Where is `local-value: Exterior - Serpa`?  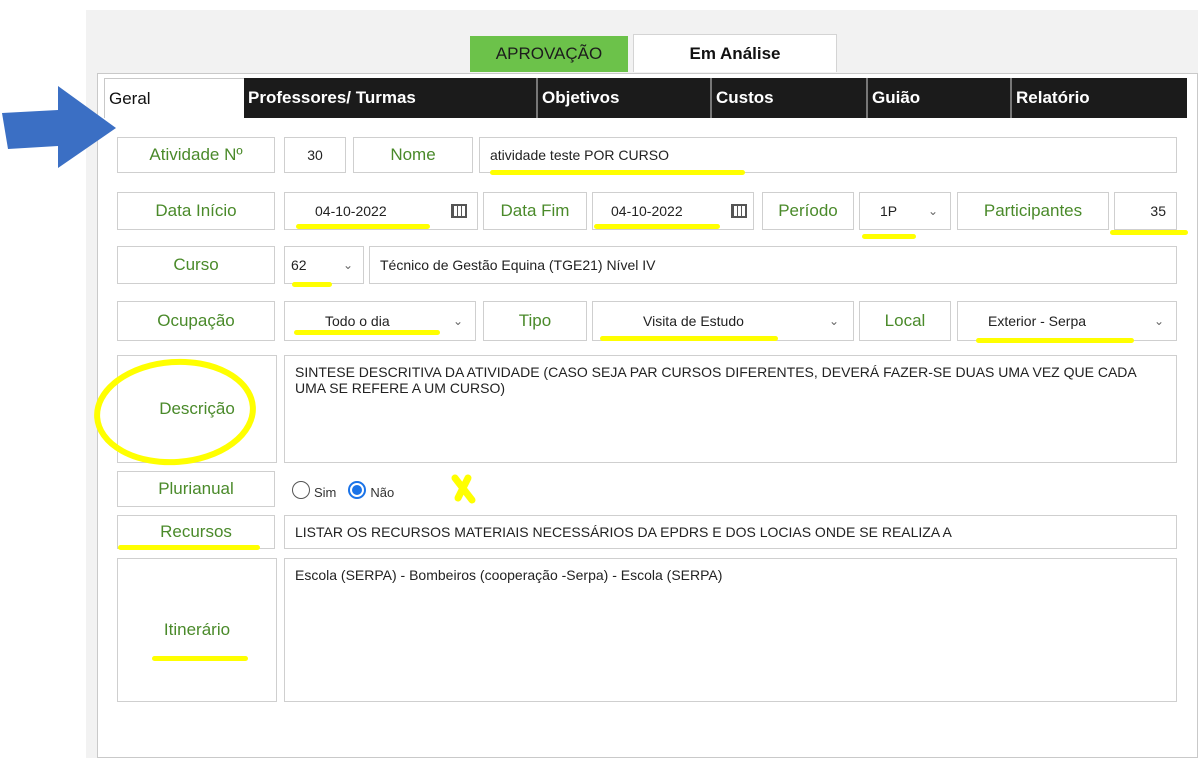 local-value: Exterior - Serpa is located at coordinates (1037, 321).